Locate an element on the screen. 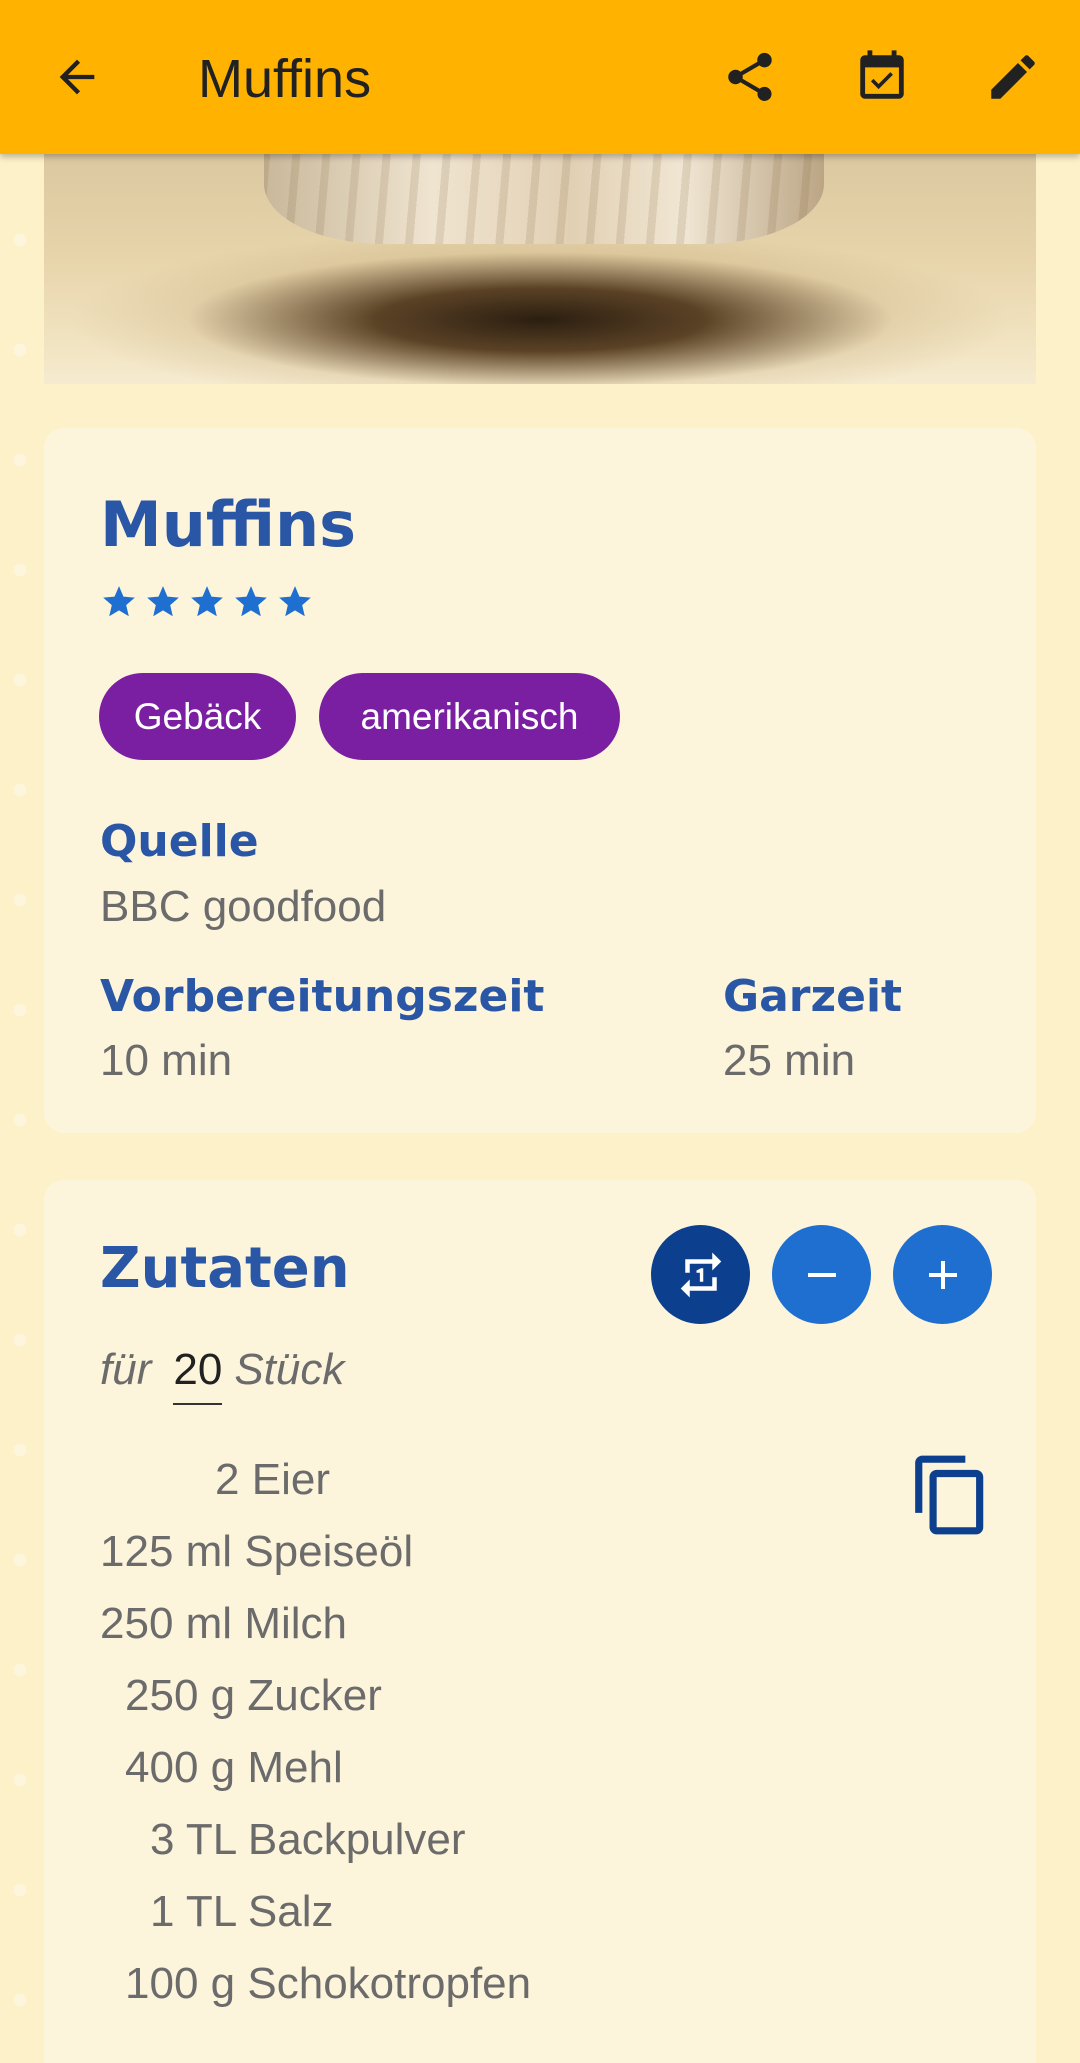 The width and height of the screenshot is (1080, 2063). share-button is located at coordinates (750, 77).